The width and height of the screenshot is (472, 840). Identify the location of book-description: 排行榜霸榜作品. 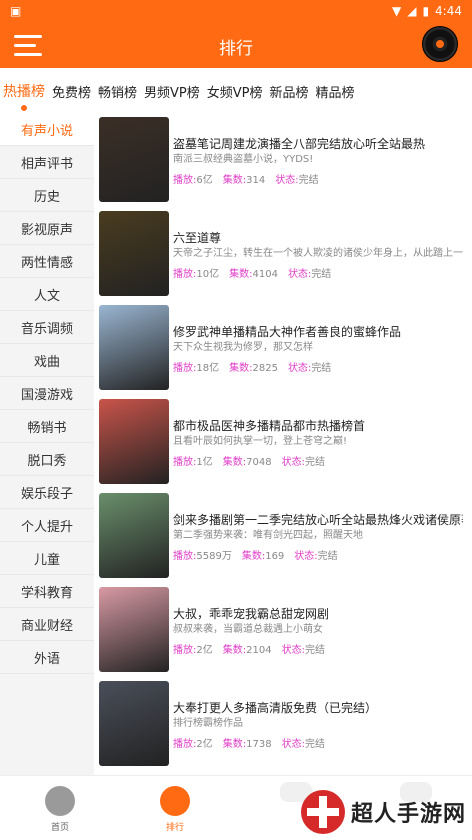
(208, 723).